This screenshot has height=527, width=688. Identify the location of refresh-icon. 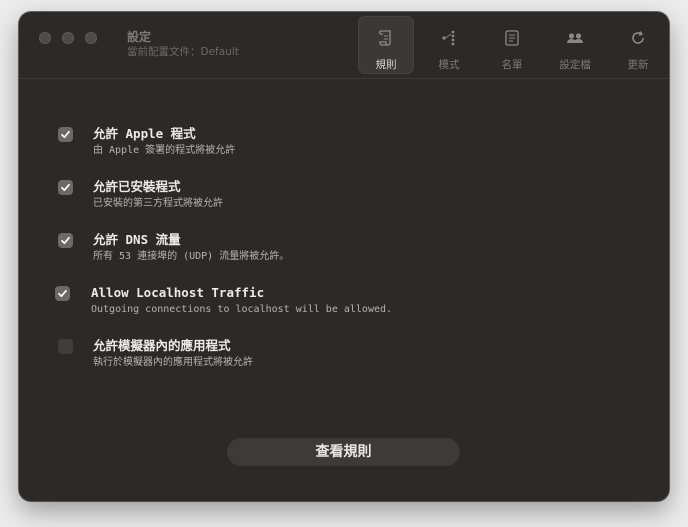
(638, 37).